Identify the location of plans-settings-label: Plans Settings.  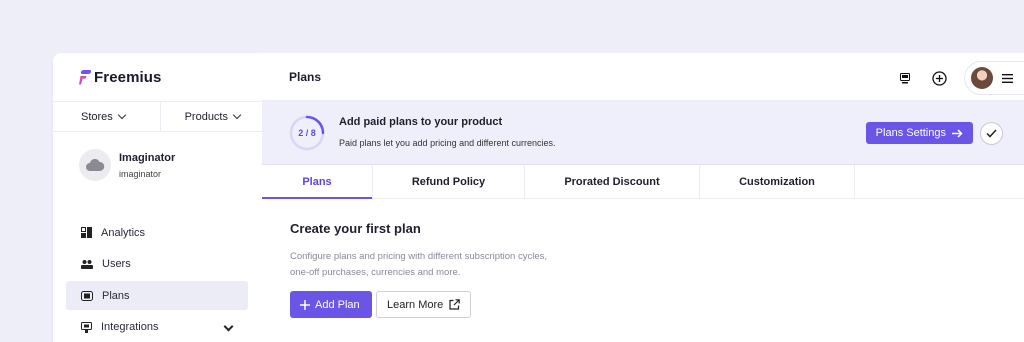
(910, 133).